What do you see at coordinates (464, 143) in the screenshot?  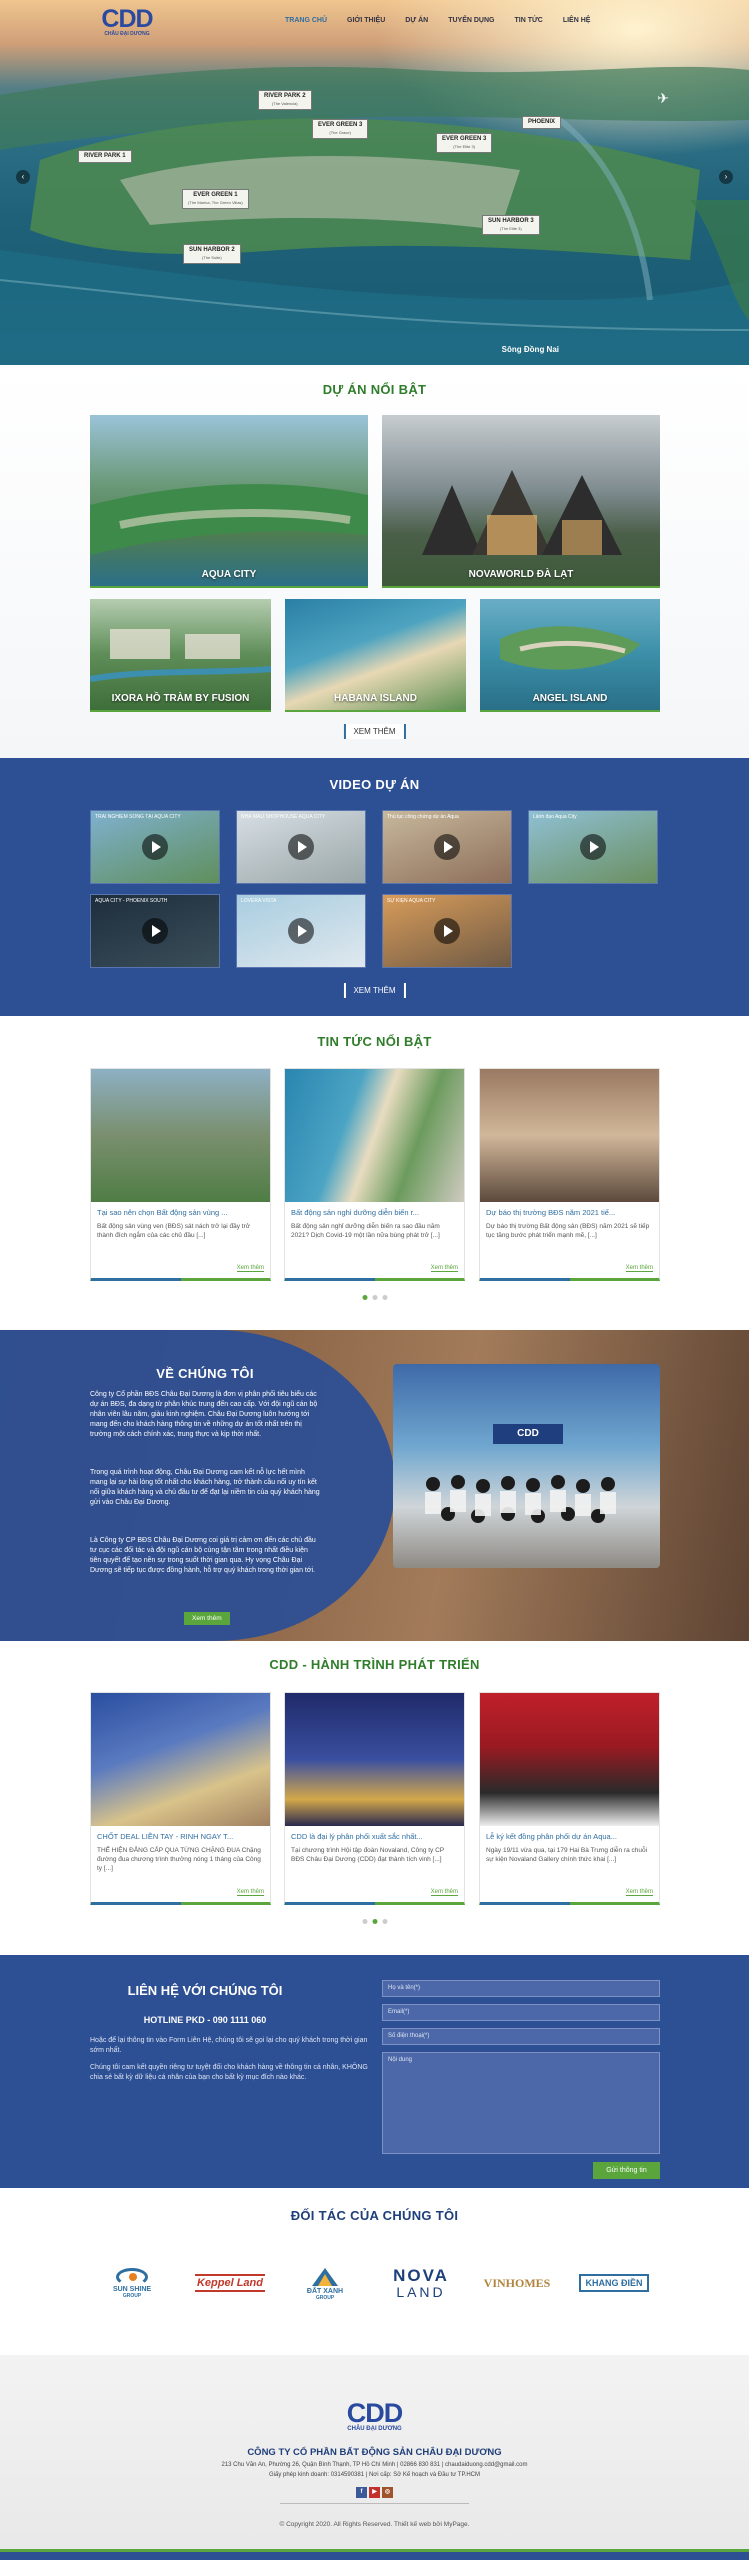 I see `map-label: EVER GREEN 3 (The Elite 3)` at bounding box center [464, 143].